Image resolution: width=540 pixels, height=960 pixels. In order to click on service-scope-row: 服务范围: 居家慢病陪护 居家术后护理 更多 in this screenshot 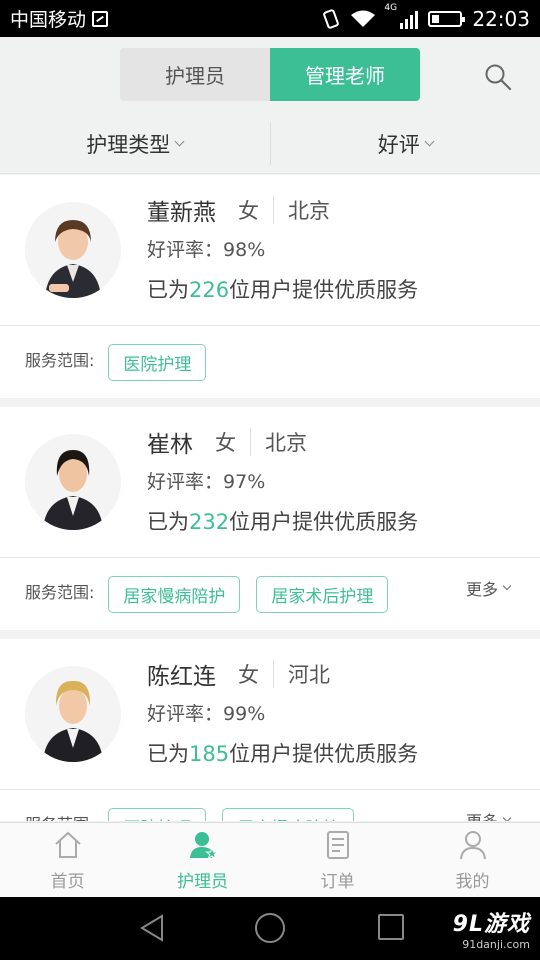, I will do `click(270, 594)`.